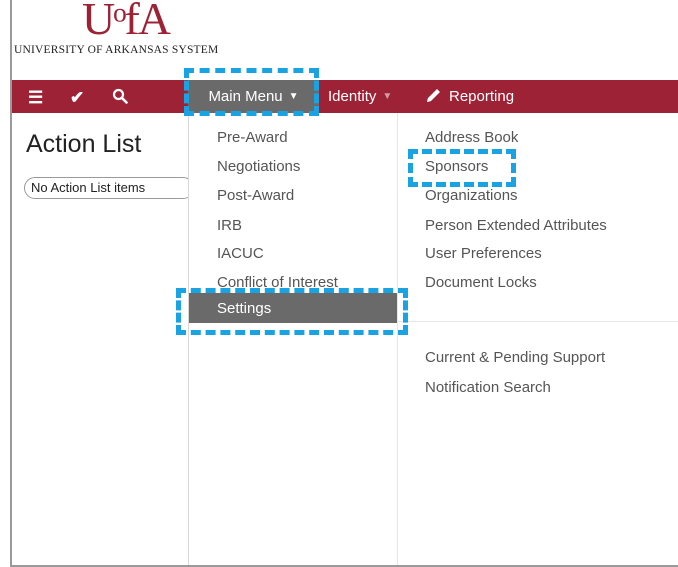 This screenshot has height=567, width=678. What do you see at coordinates (116, 50) in the screenshot?
I see `logo-text: UNIVERSITY OF ARKANSAS SYSTEM` at bounding box center [116, 50].